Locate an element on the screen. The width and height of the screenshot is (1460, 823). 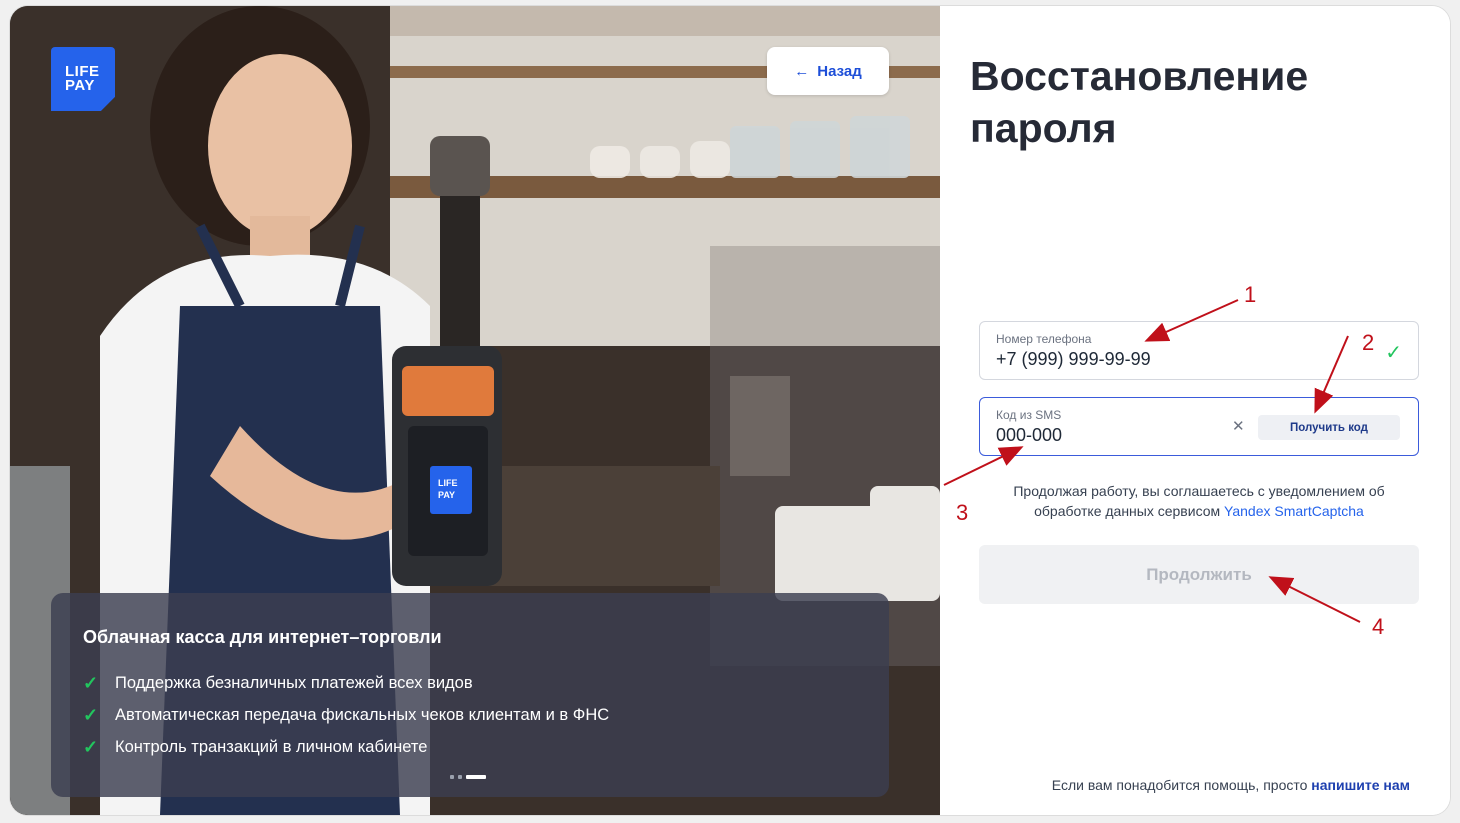
sms-code-field: Код из SMS ✕ Получить код is located at coordinates (1199, 426).